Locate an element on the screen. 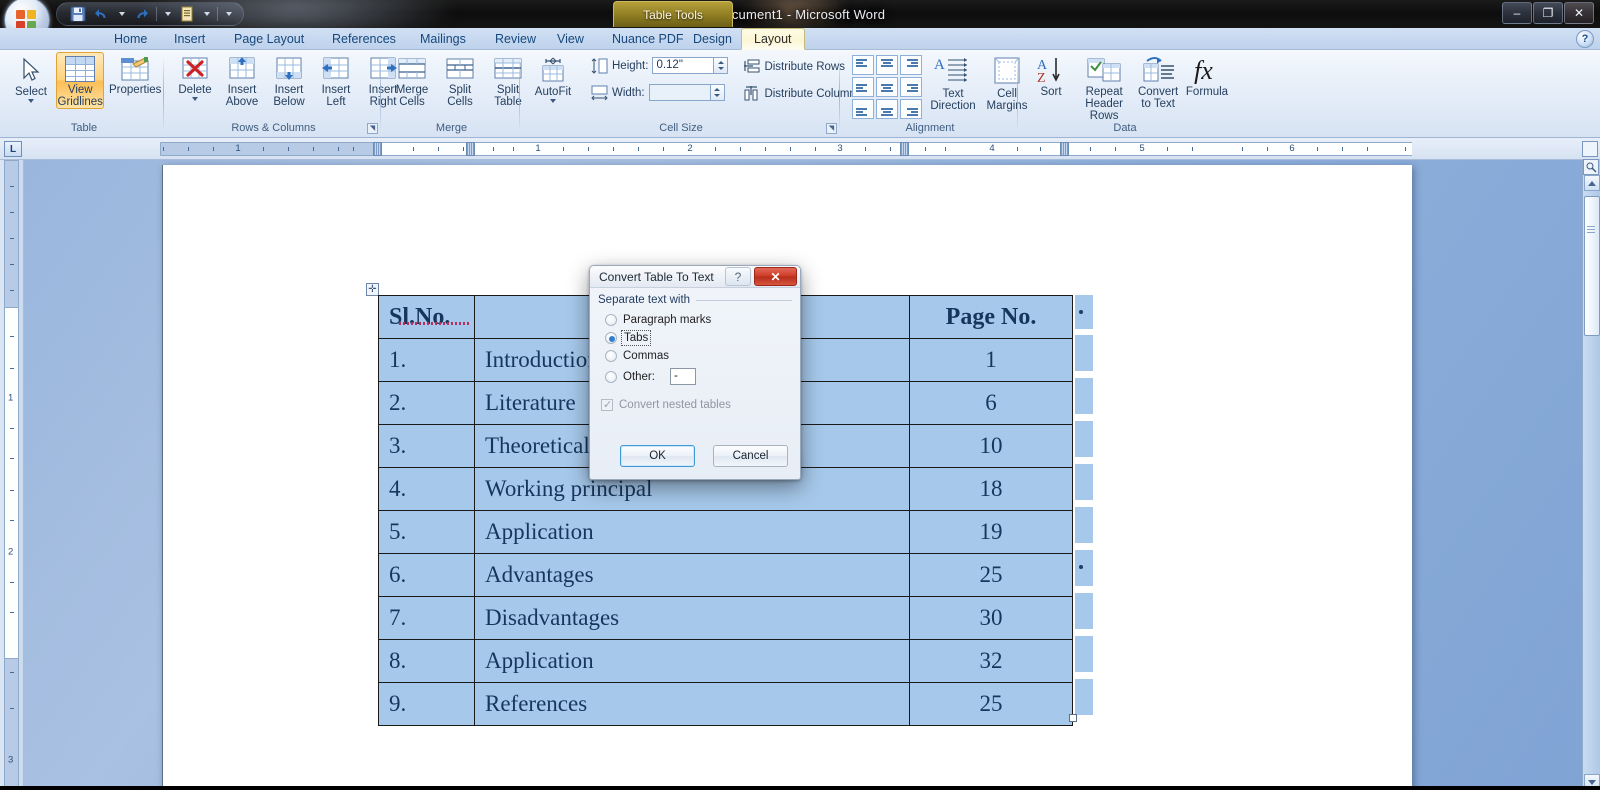 This screenshot has height=790, width=1600. cell-size-dialog-launcher-icon: ◥ is located at coordinates (831, 128).